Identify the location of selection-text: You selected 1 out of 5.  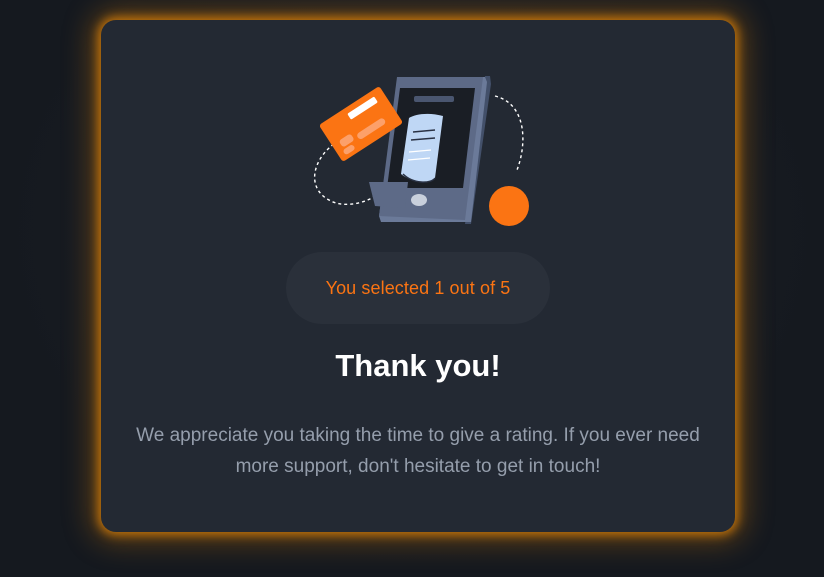
(418, 287).